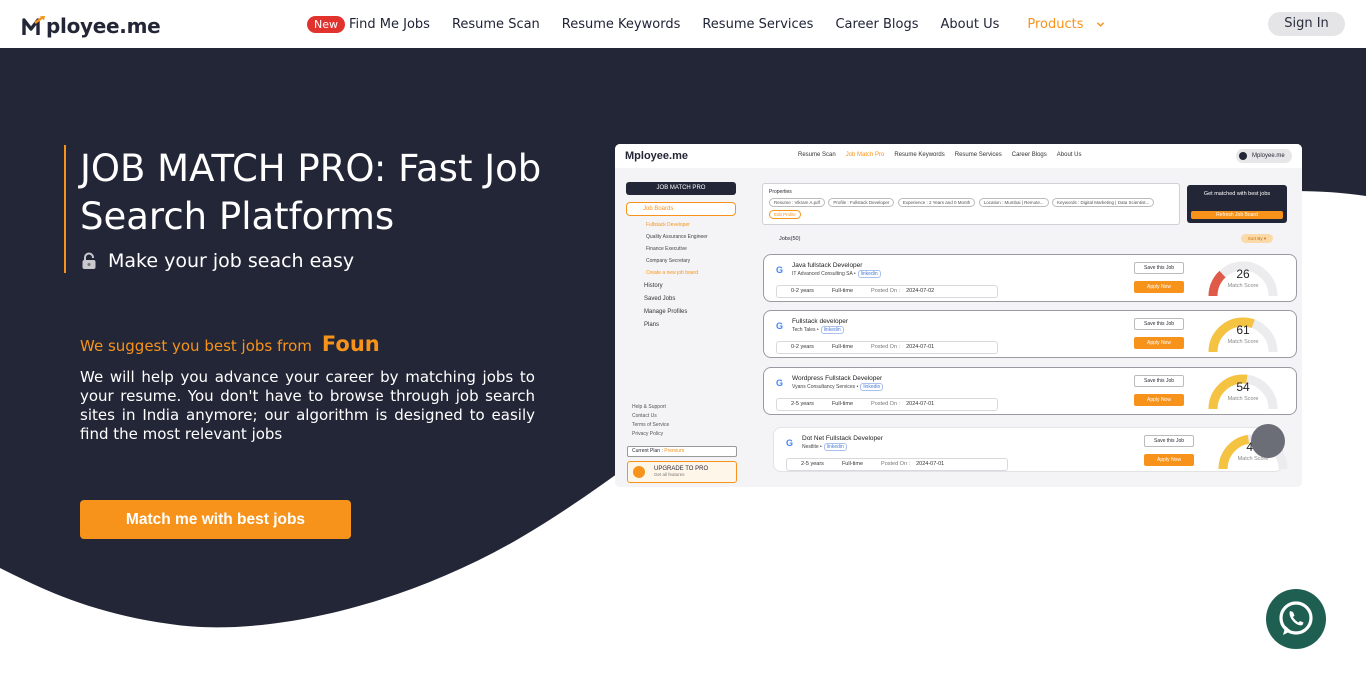 This screenshot has height=681, width=1366. Describe the element at coordinates (1243, 274) in the screenshot. I see `preview-match-score: 26` at that location.